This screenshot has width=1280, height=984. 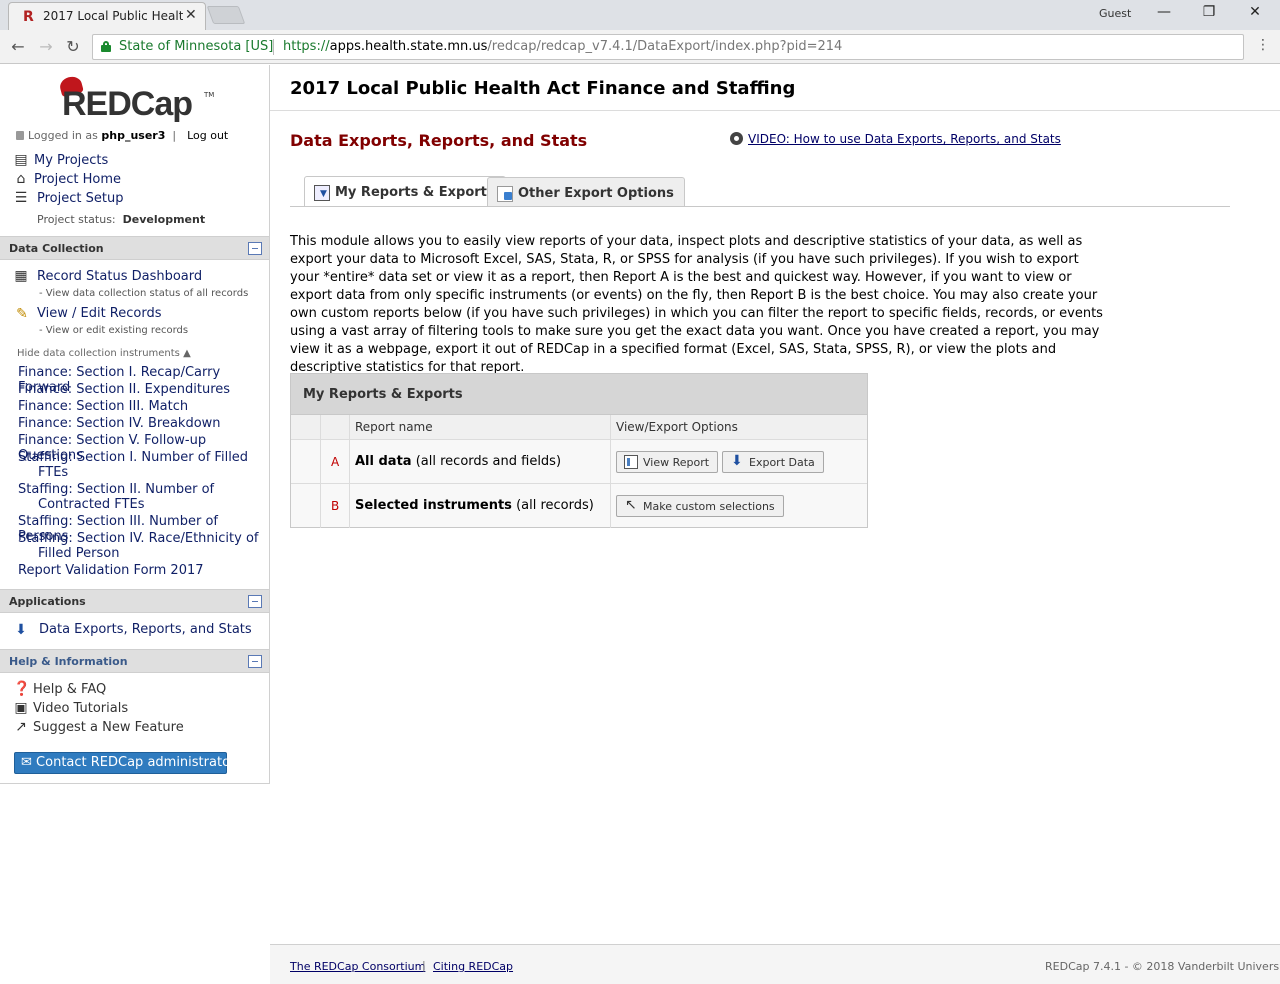 I want to click on list-icon: ☰, so click(x=21, y=198).